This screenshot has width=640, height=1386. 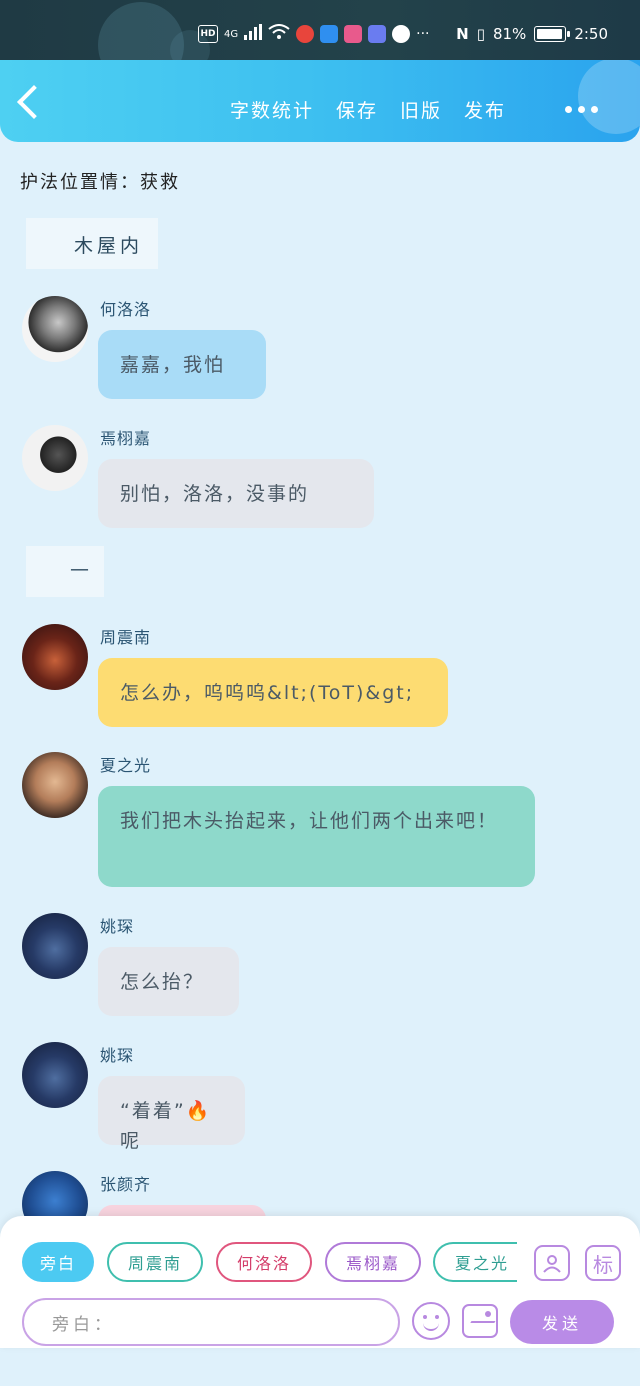 I want to click on search-app-icon, so click(x=305, y=34).